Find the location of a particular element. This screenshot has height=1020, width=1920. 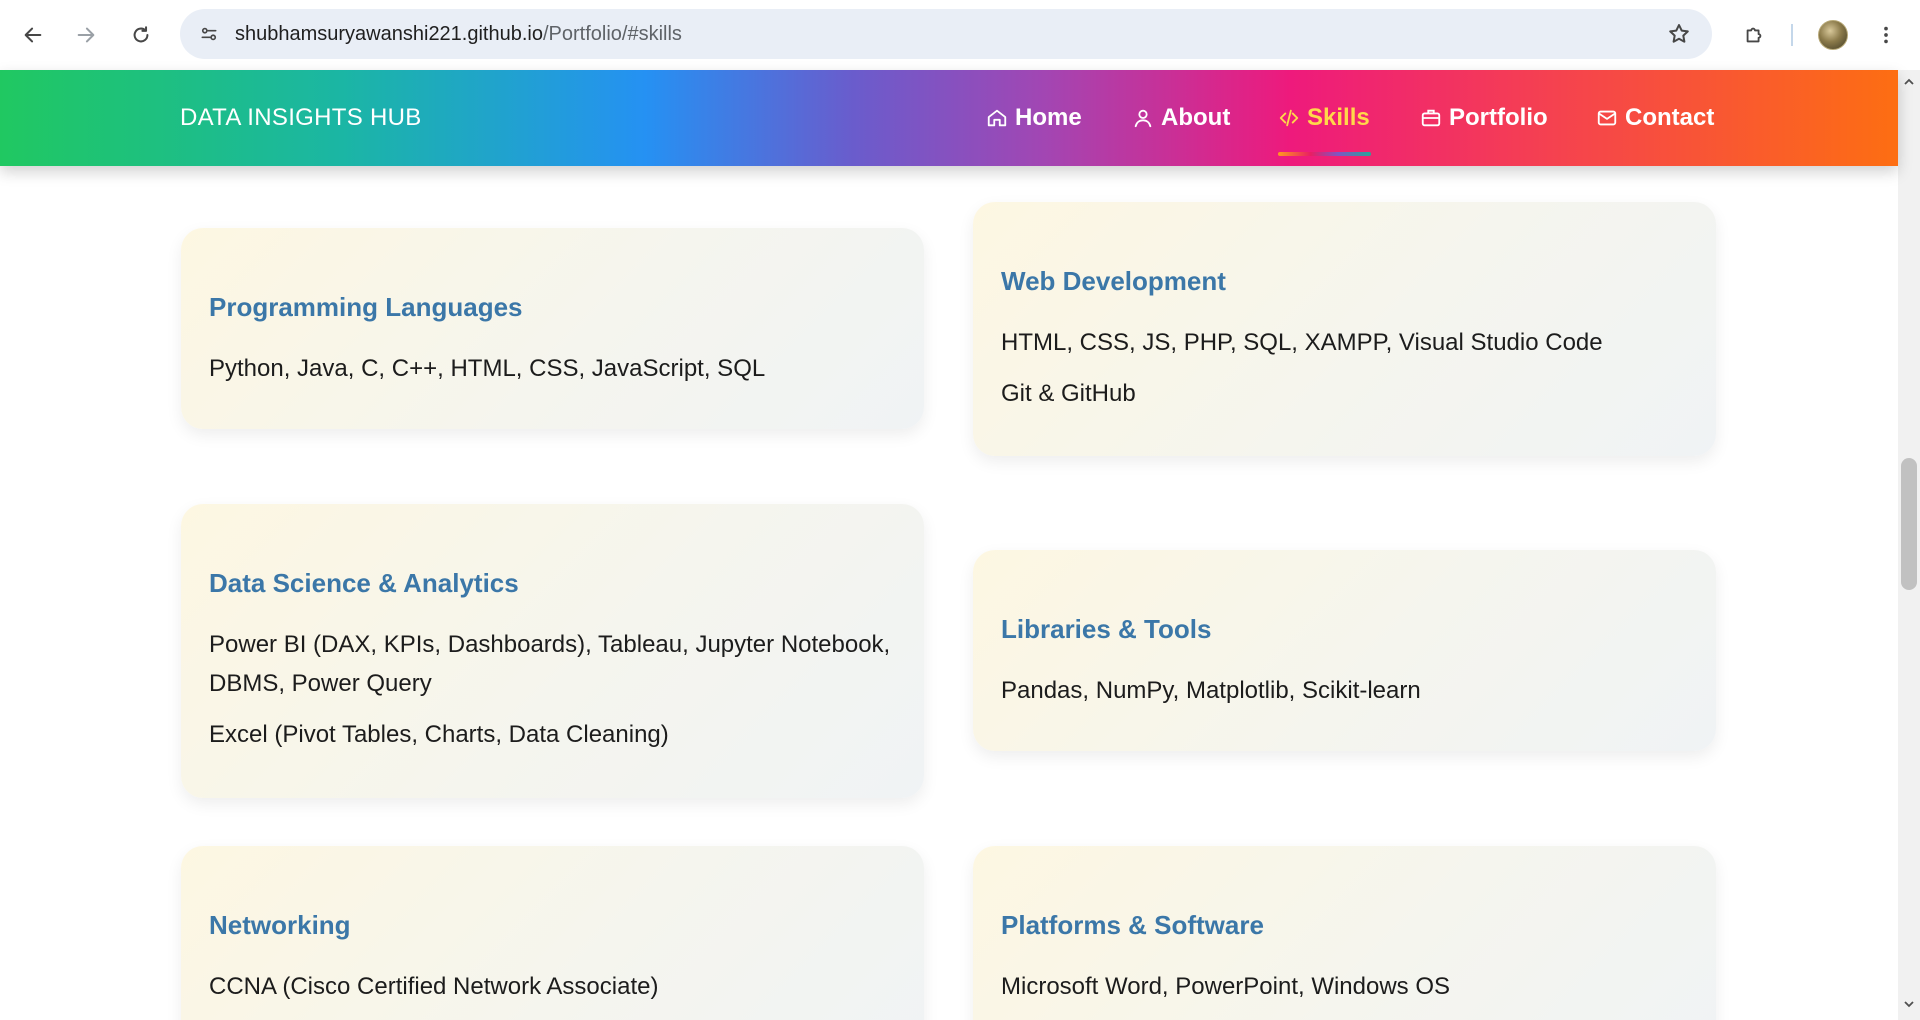

nav-label-home: Home is located at coordinates (1048, 117).